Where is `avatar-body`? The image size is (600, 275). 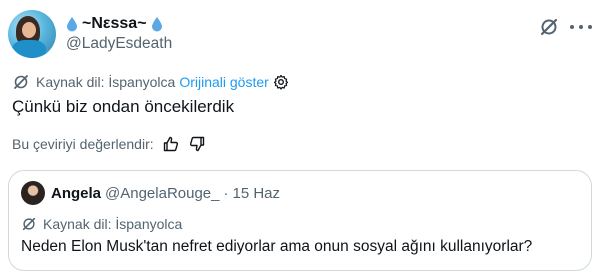 avatar-body is located at coordinates (29, 49).